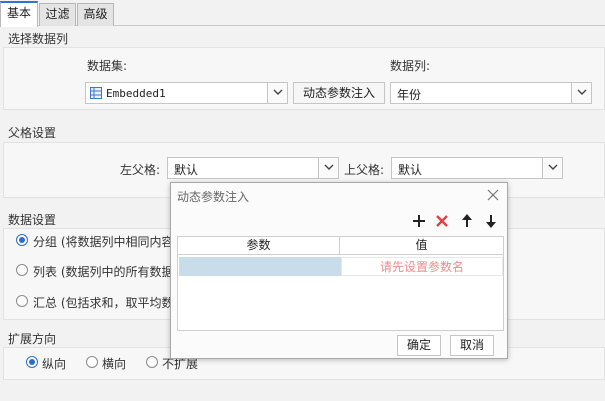 This screenshot has height=401, width=605. Describe the element at coordinates (186, 93) in the screenshot. I see `dataset-select: Embedded1` at that location.